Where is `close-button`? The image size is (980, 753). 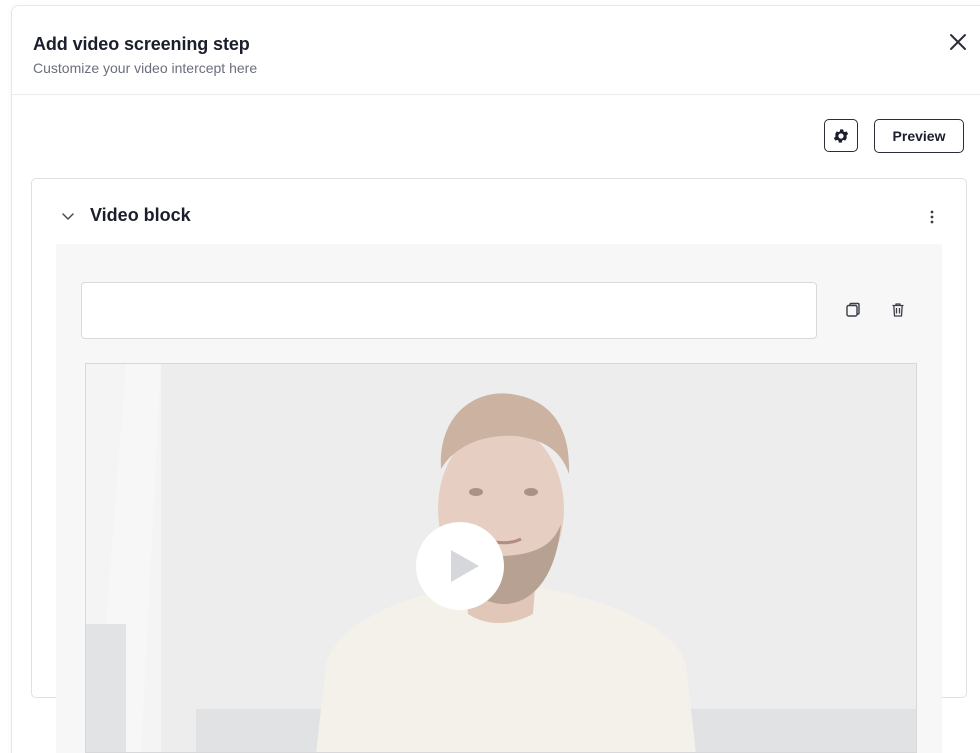 close-button is located at coordinates (958, 42).